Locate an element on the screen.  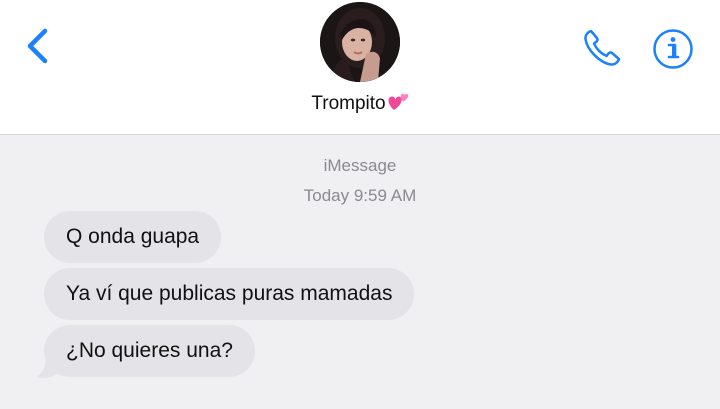
info-icon is located at coordinates (673, 49).